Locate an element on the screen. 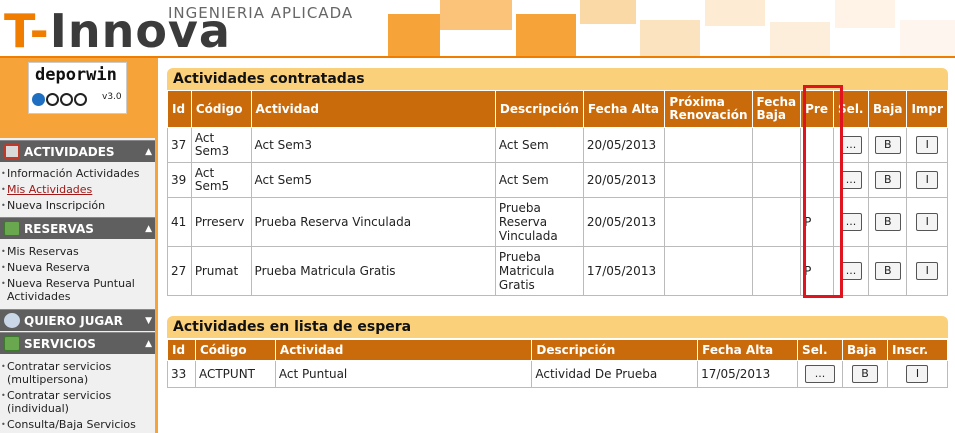  section-title: RESERVAS is located at coordinates (59, 229).